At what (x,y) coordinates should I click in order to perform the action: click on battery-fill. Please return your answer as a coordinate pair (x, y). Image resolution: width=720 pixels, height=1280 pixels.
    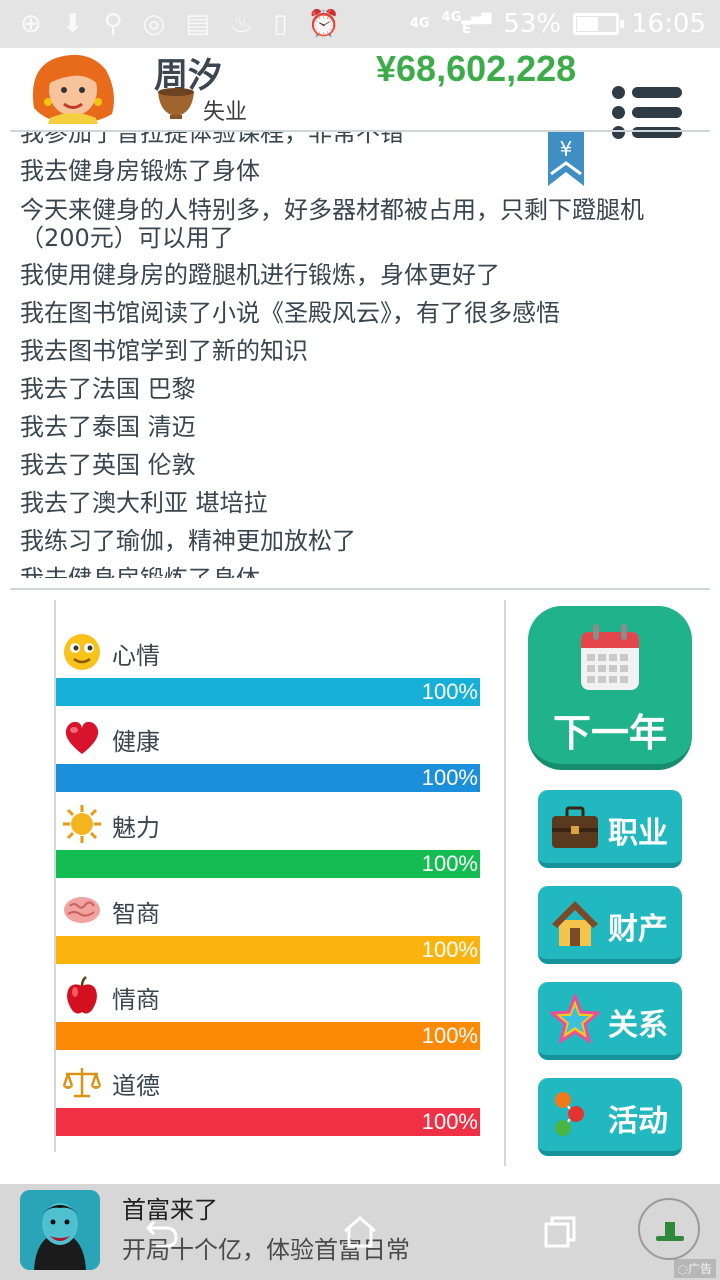
    Looking at the image, I should click on (588, 24).